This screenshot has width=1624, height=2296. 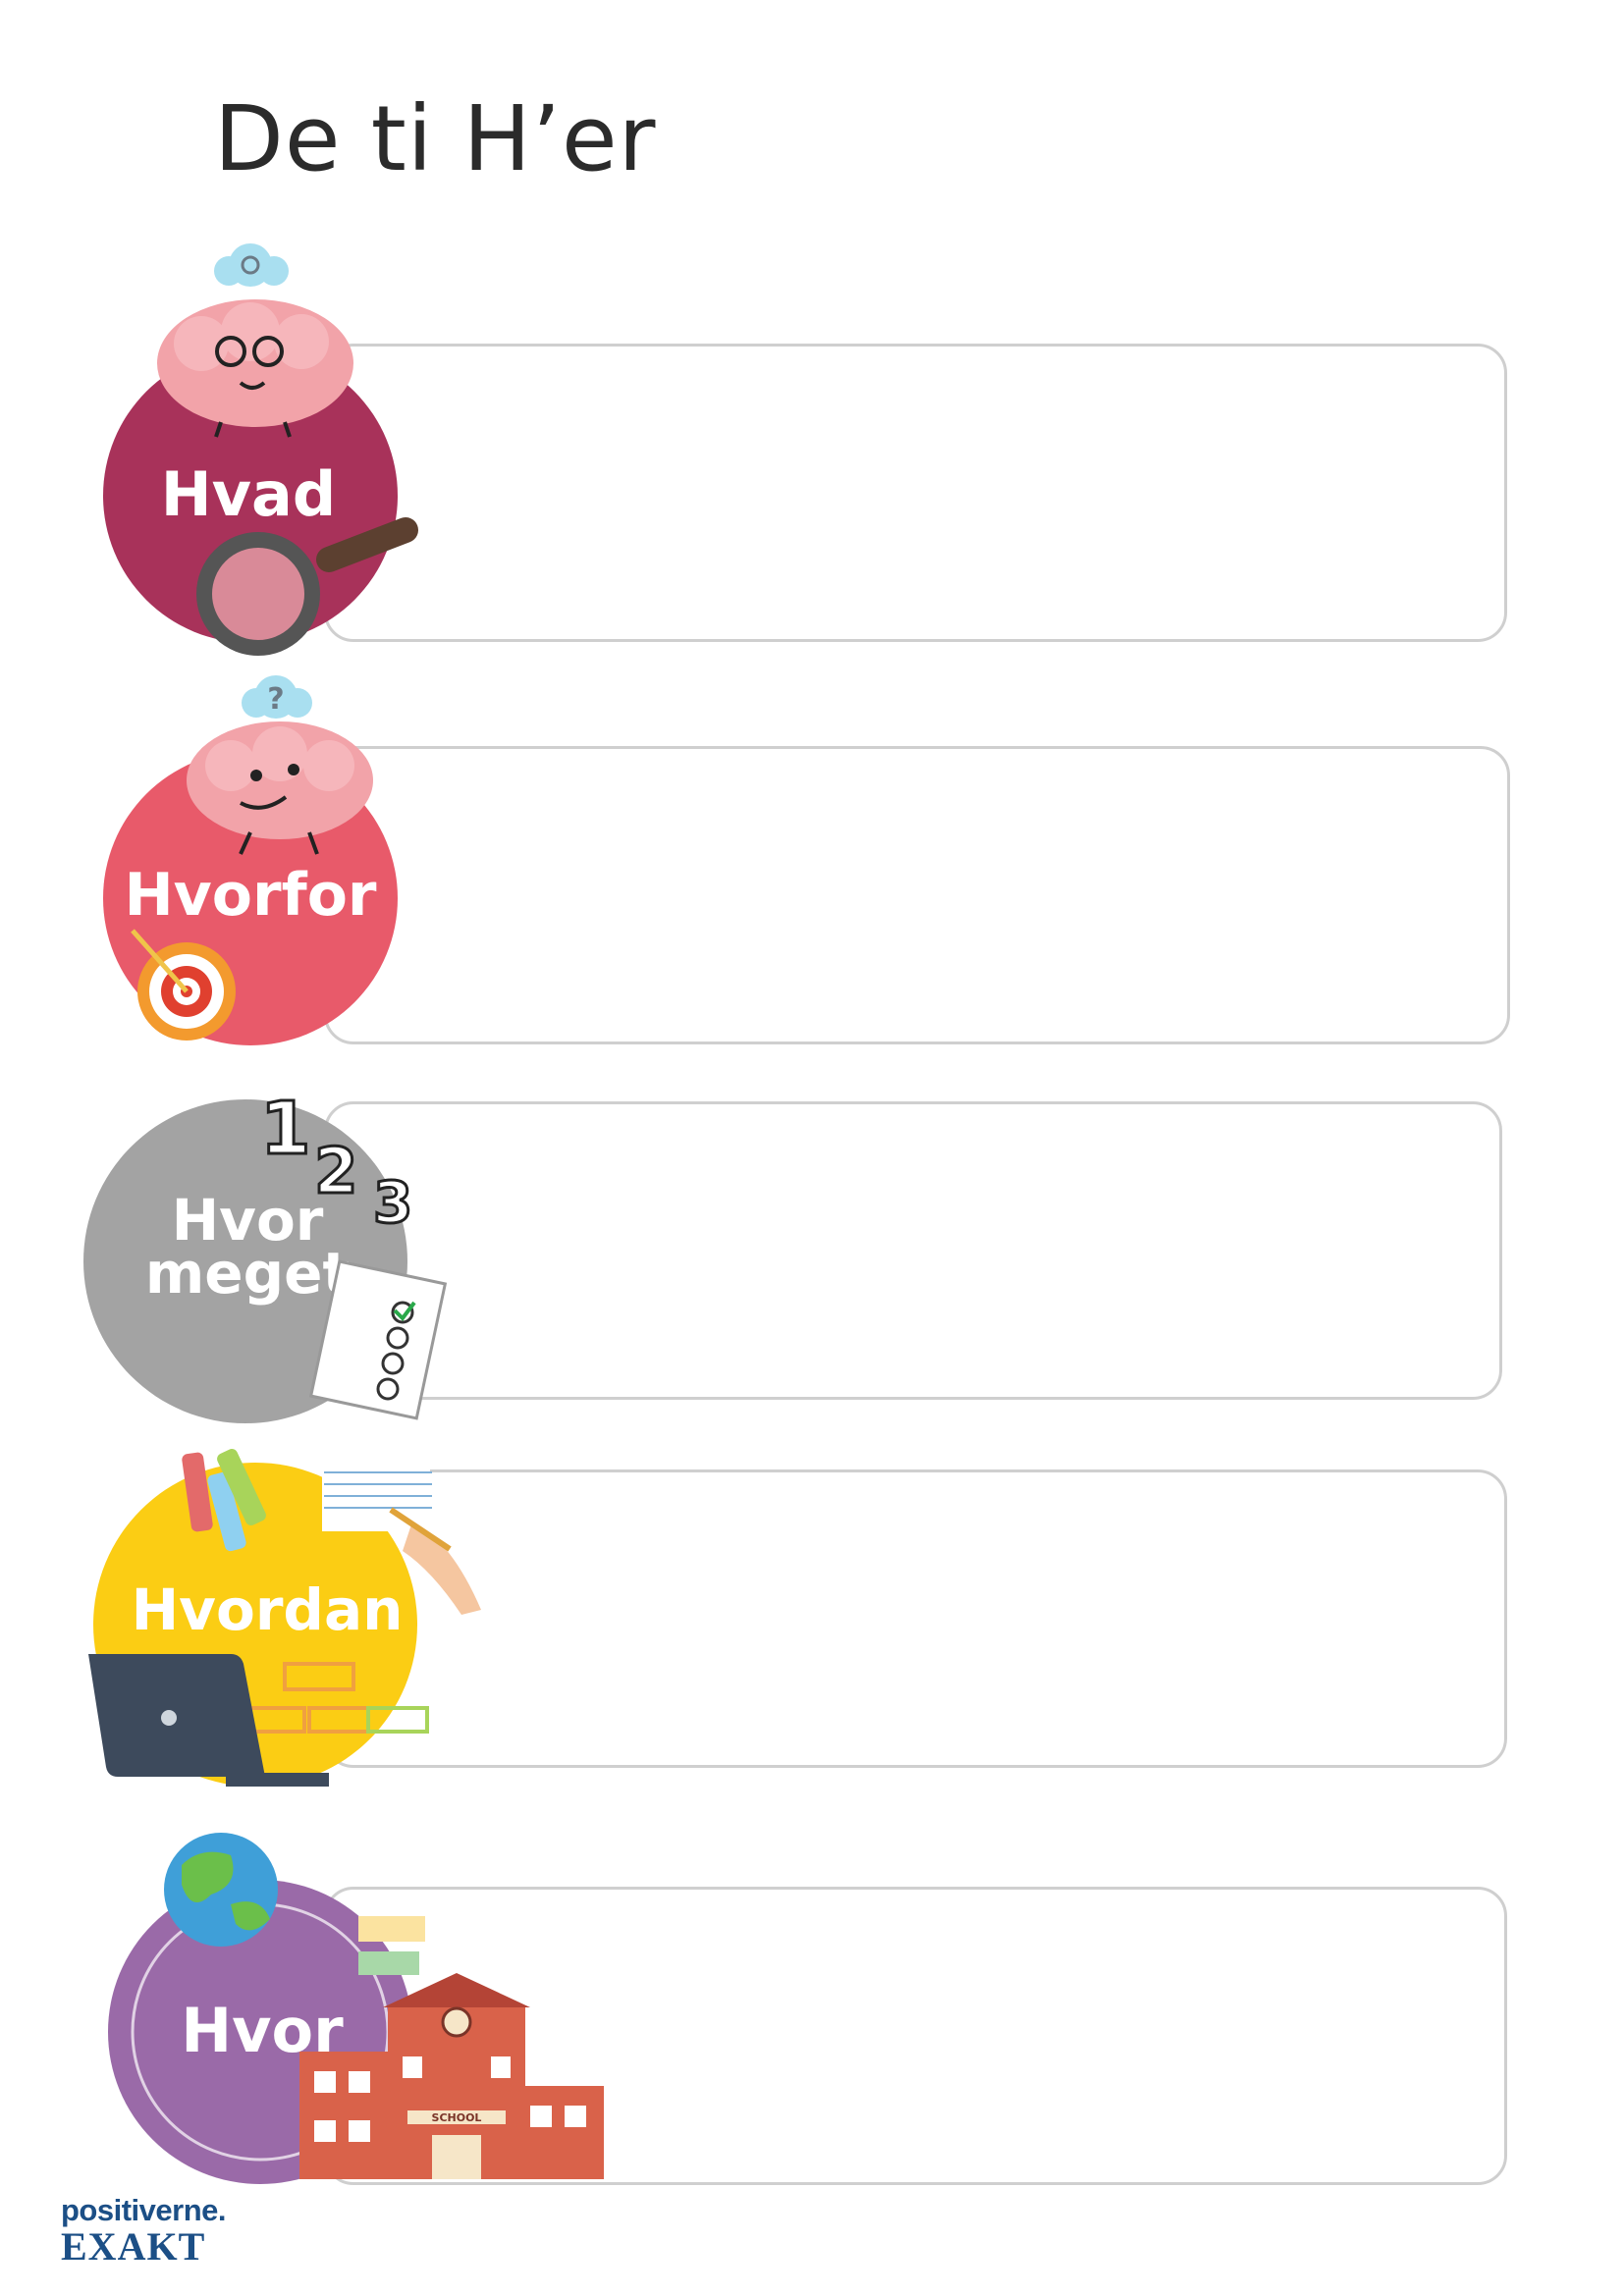 I want to click on answer-box-hvorfor, so click(x=917, y=895).